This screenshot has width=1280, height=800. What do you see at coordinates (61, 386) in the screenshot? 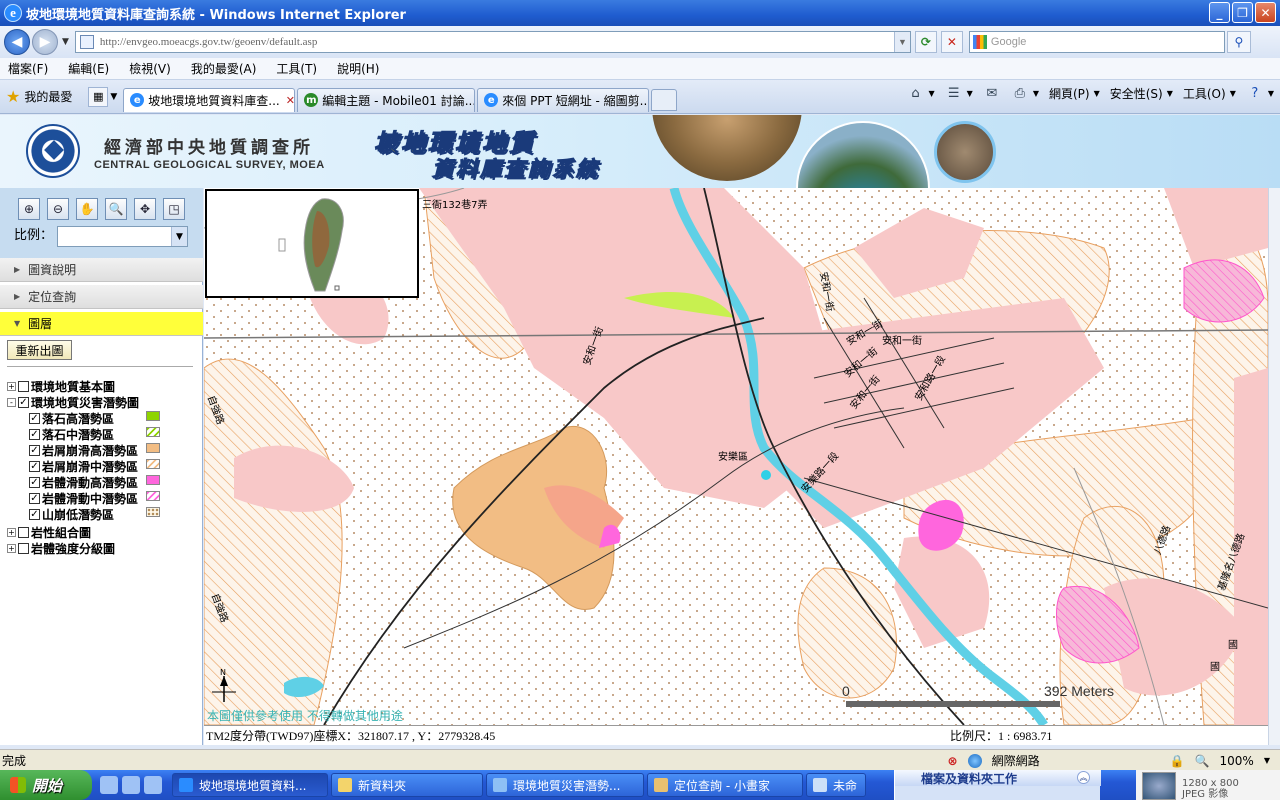
I see `layer-basic-map: + 環境地質基本圖` at bounding box center [61, 386].